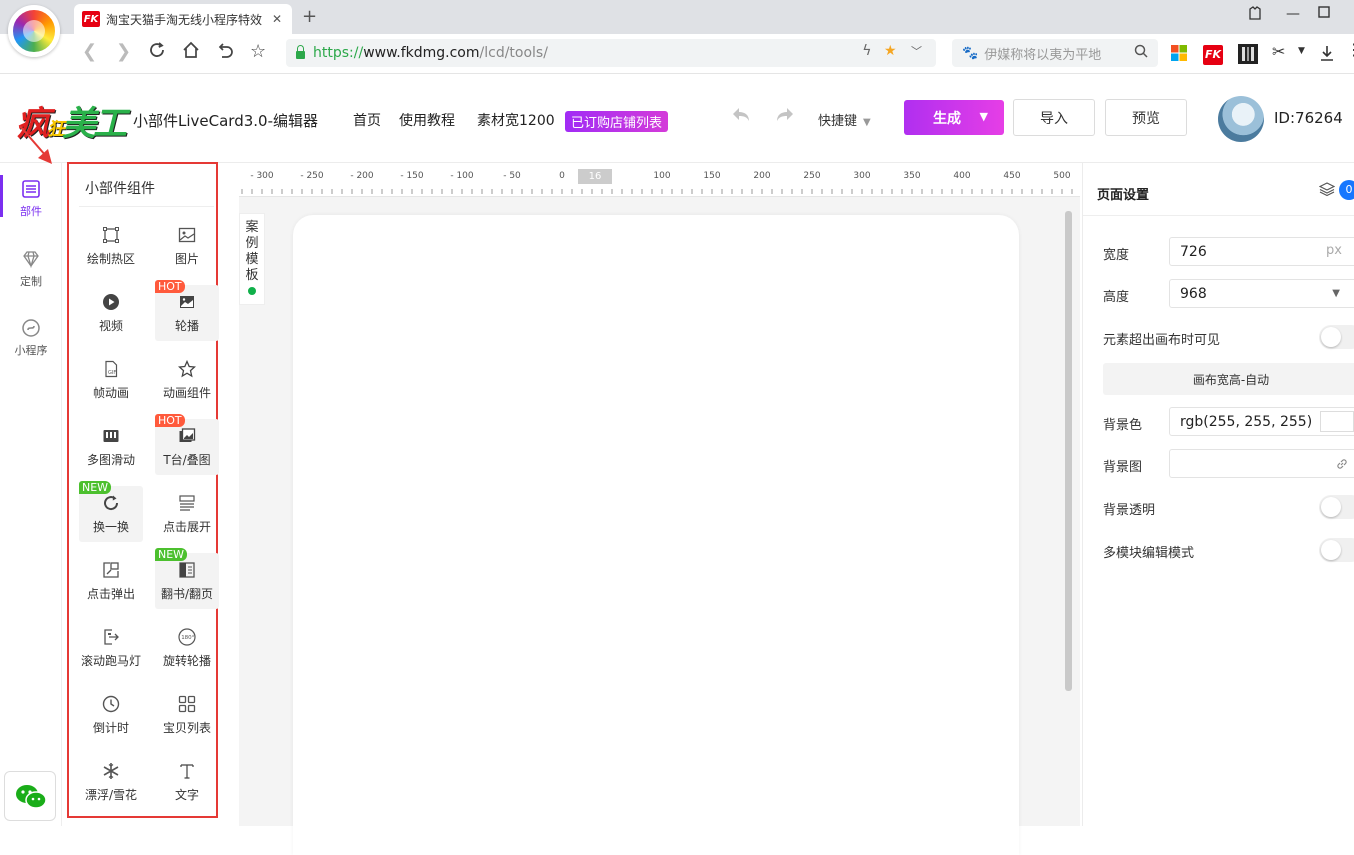 This screenshot has height=855, width=1354. What do you see at coordinates (309, 16) in the screenshot?
I see `new-tab-button: +` at bounding box center [309, 16].